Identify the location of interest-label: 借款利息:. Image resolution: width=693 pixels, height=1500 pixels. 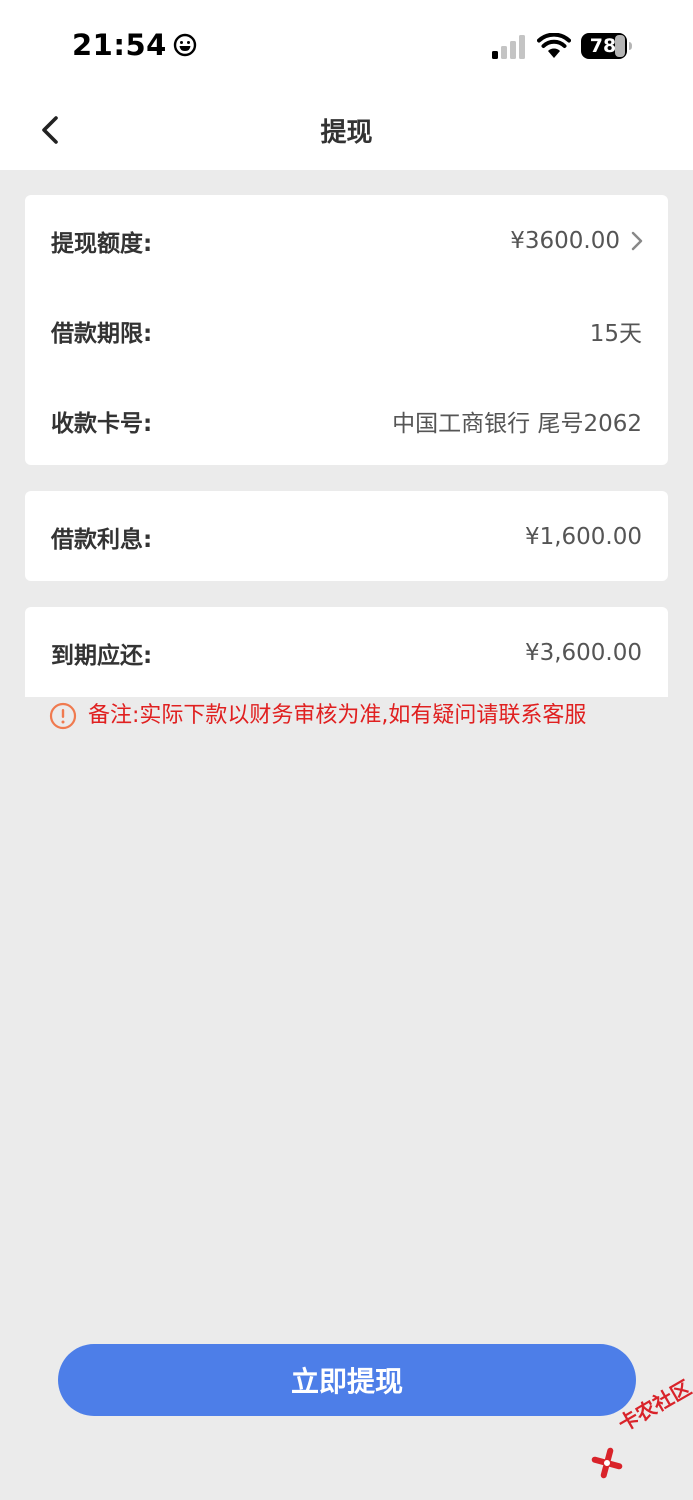
(102, 540).